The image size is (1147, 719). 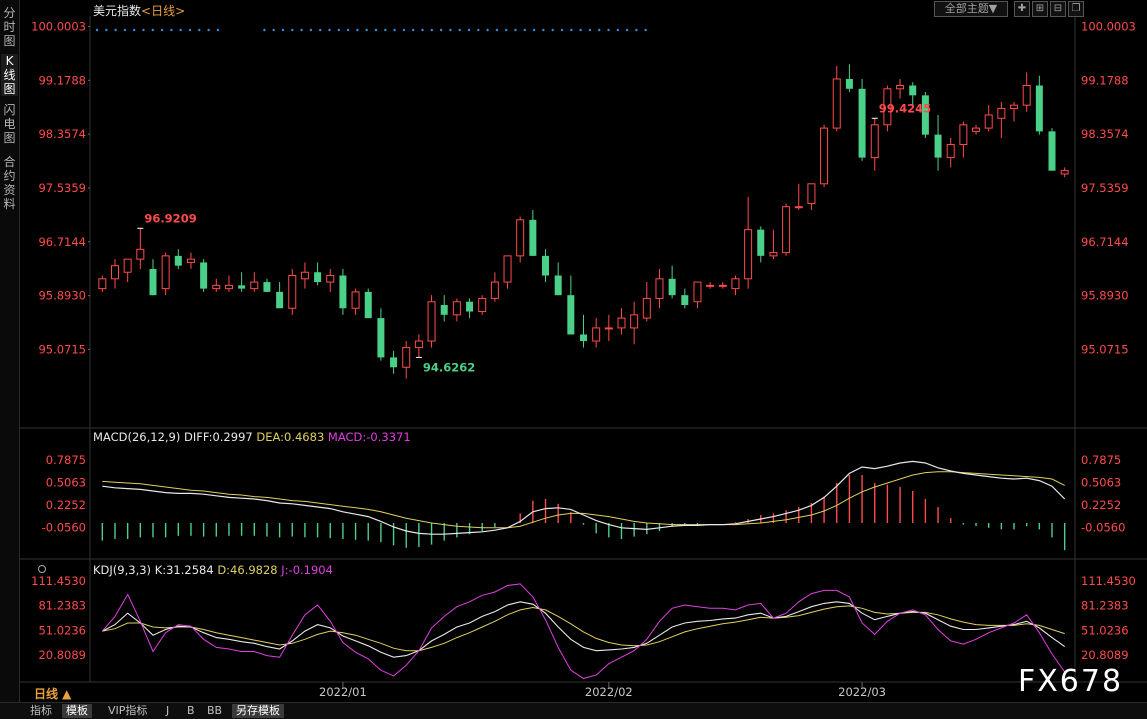 I want to click on macd-axis-left-label: 0.2252, so click(x=66, y=505).